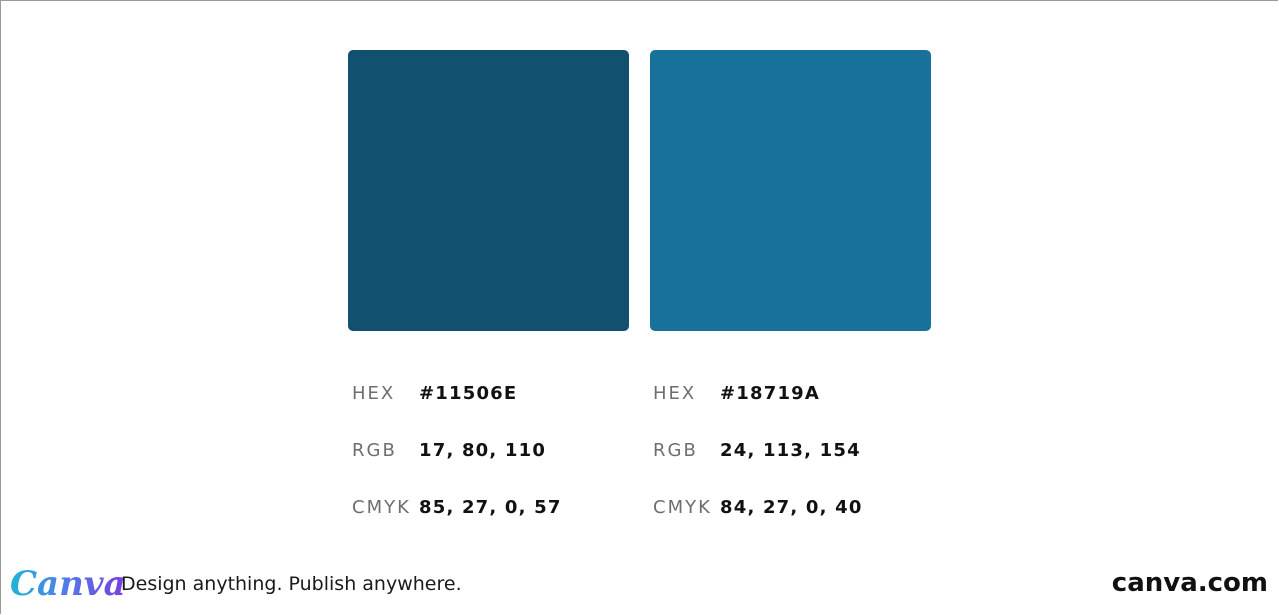  Describe the element at coordinates (791, 507) in the screenshot. I see `cmyk-value: 84, 27, 0, 40` at that location.